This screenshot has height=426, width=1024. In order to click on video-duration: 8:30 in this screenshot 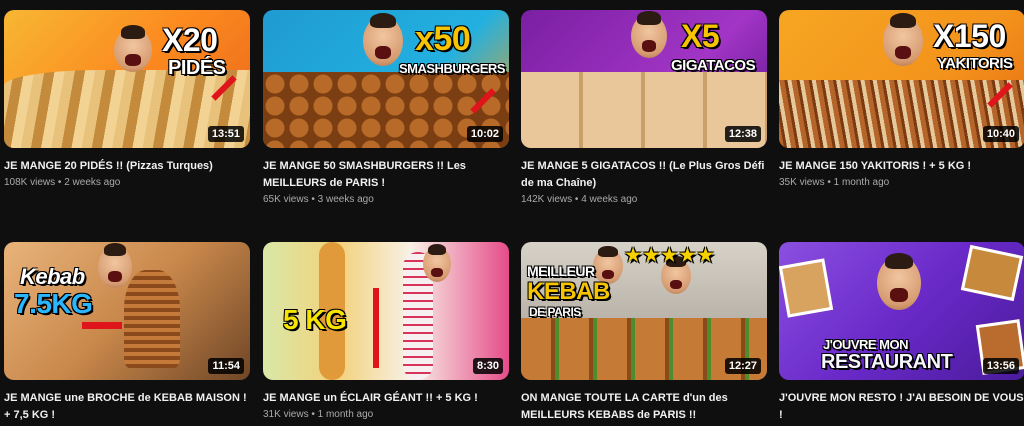, I will do `click(487, 366)`.